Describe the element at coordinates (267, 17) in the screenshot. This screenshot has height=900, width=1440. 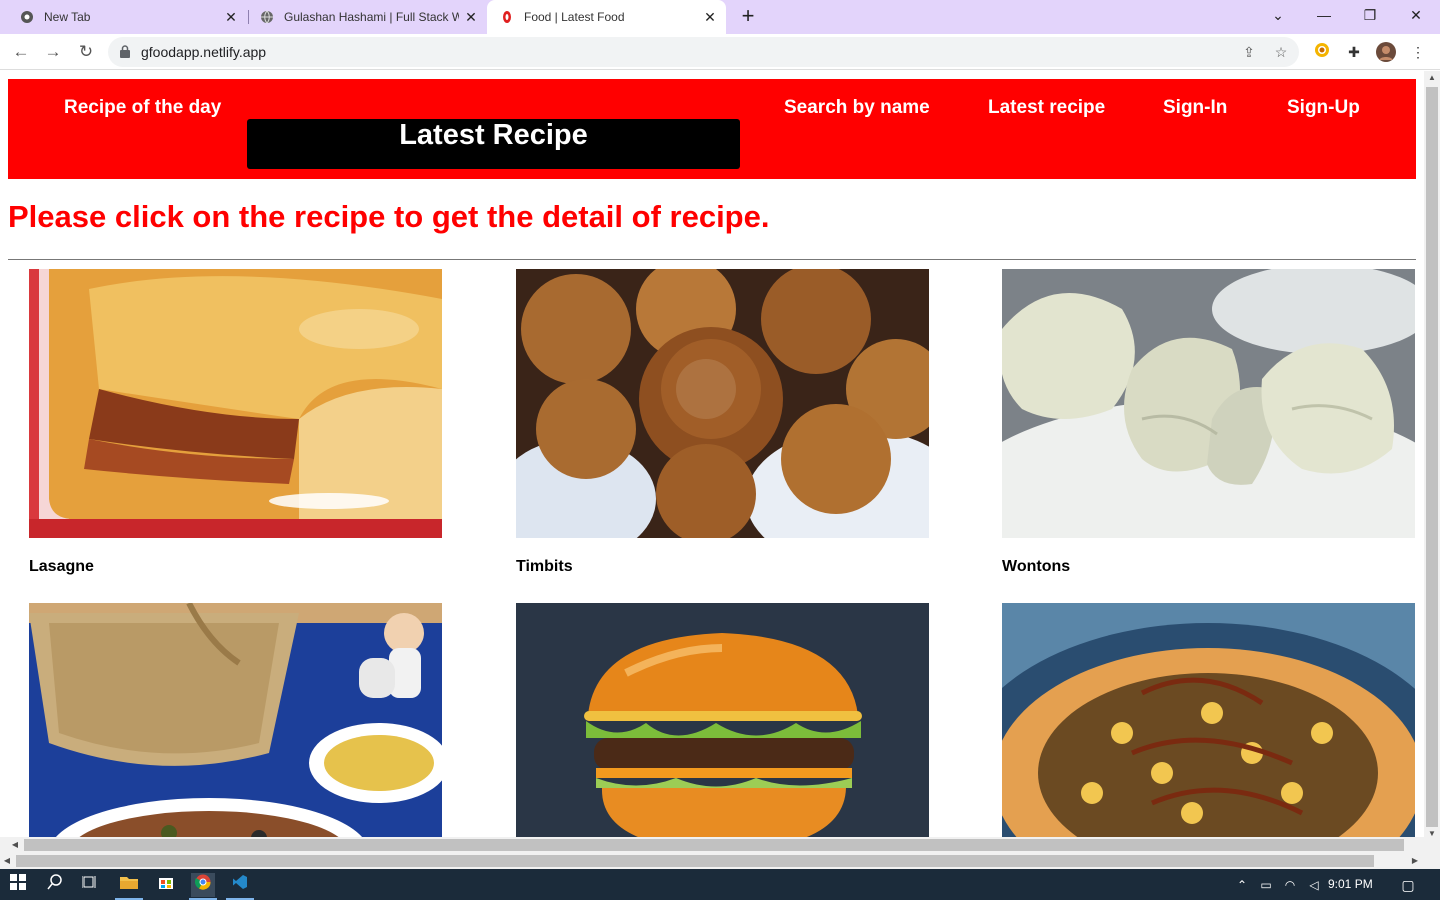
I see `globe-icon` at that location.